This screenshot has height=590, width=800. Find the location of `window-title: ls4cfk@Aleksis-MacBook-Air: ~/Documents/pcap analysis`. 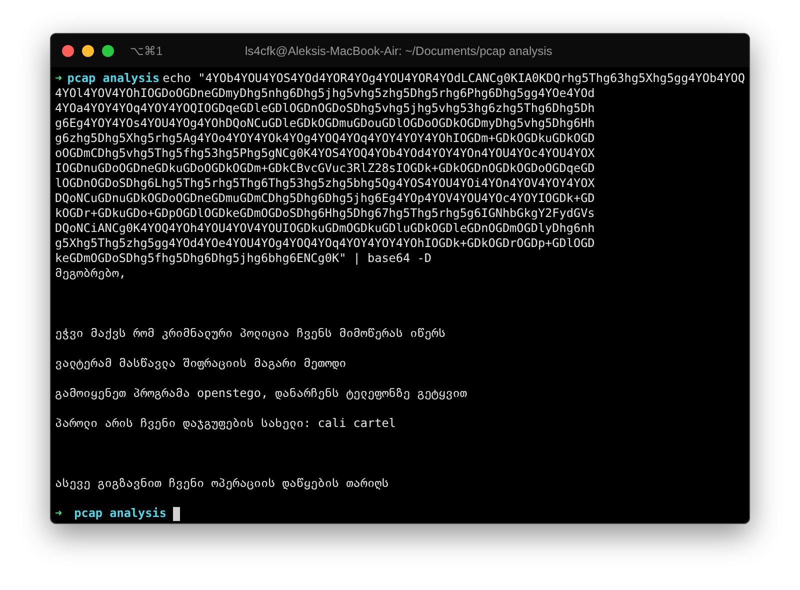

window-title: ls4cfk@Aleksis-MacBook-Air: ~/Documents/pcap analysis is located at coordinates (398, 51).